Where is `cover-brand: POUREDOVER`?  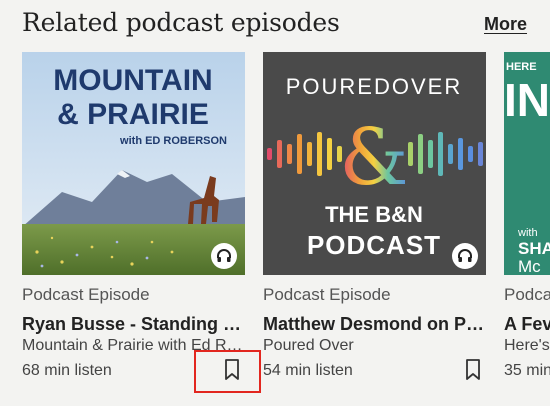
cover-brand: POUREDOVER is located at coordinates (374, 86).